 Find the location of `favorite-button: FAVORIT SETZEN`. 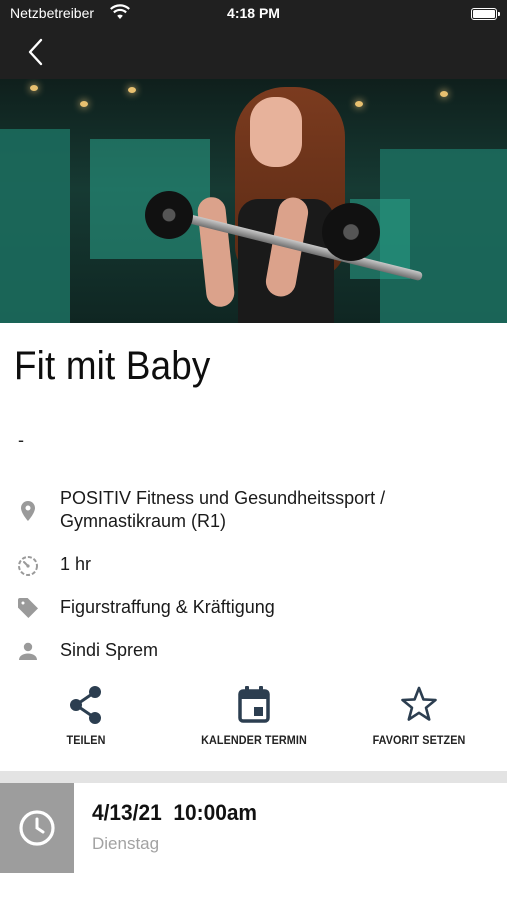

favorite-button: FAVORIT SETZEN is located at coordinates (419, 715).